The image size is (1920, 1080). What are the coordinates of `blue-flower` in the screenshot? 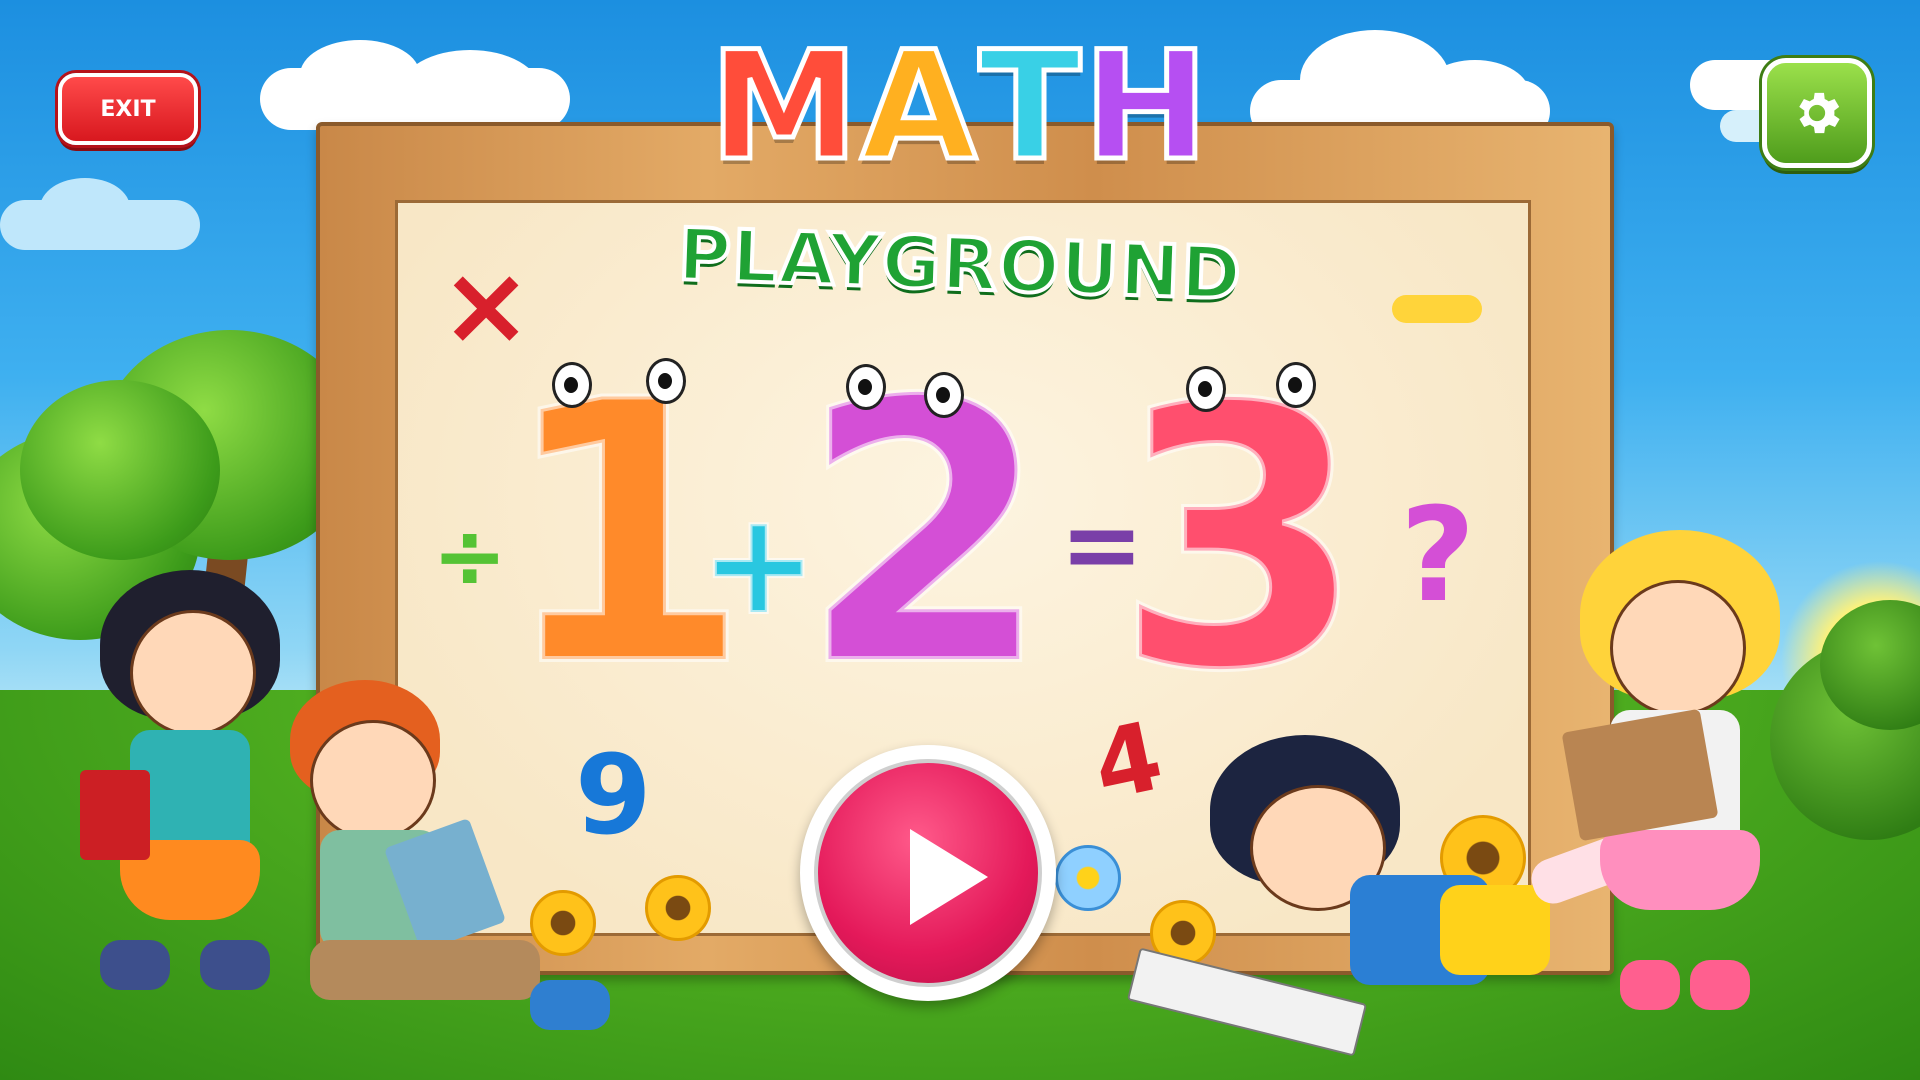 It's located at (1088, 878).